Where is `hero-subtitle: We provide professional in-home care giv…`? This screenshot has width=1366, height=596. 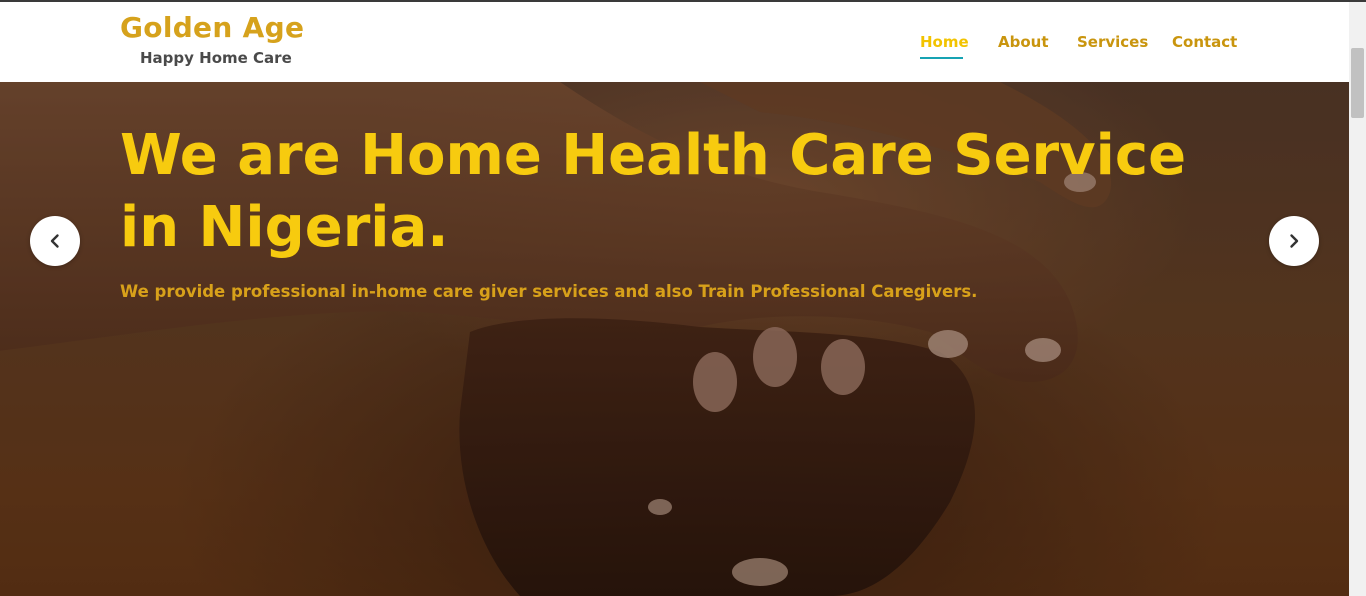
hero-subtitle: We provide professional in-home care giv… is located at coordinates (549, 291).